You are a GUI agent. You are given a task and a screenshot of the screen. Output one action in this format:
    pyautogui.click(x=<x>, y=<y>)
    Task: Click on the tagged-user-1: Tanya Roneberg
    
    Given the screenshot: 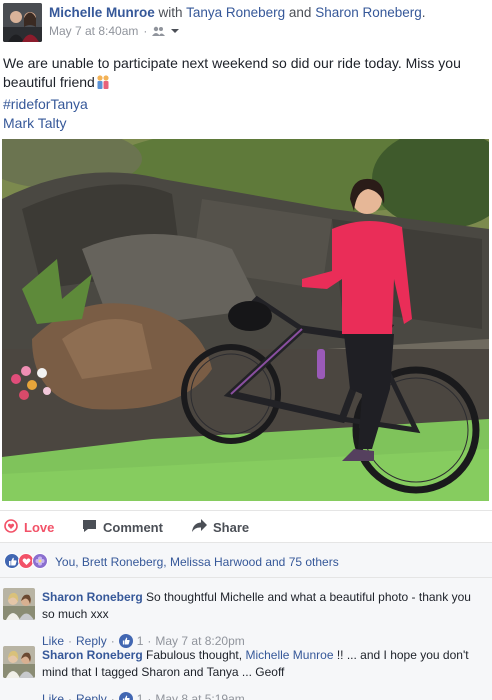 What is the action you would take?
    pyautogui.click(x=235, y=12)
    